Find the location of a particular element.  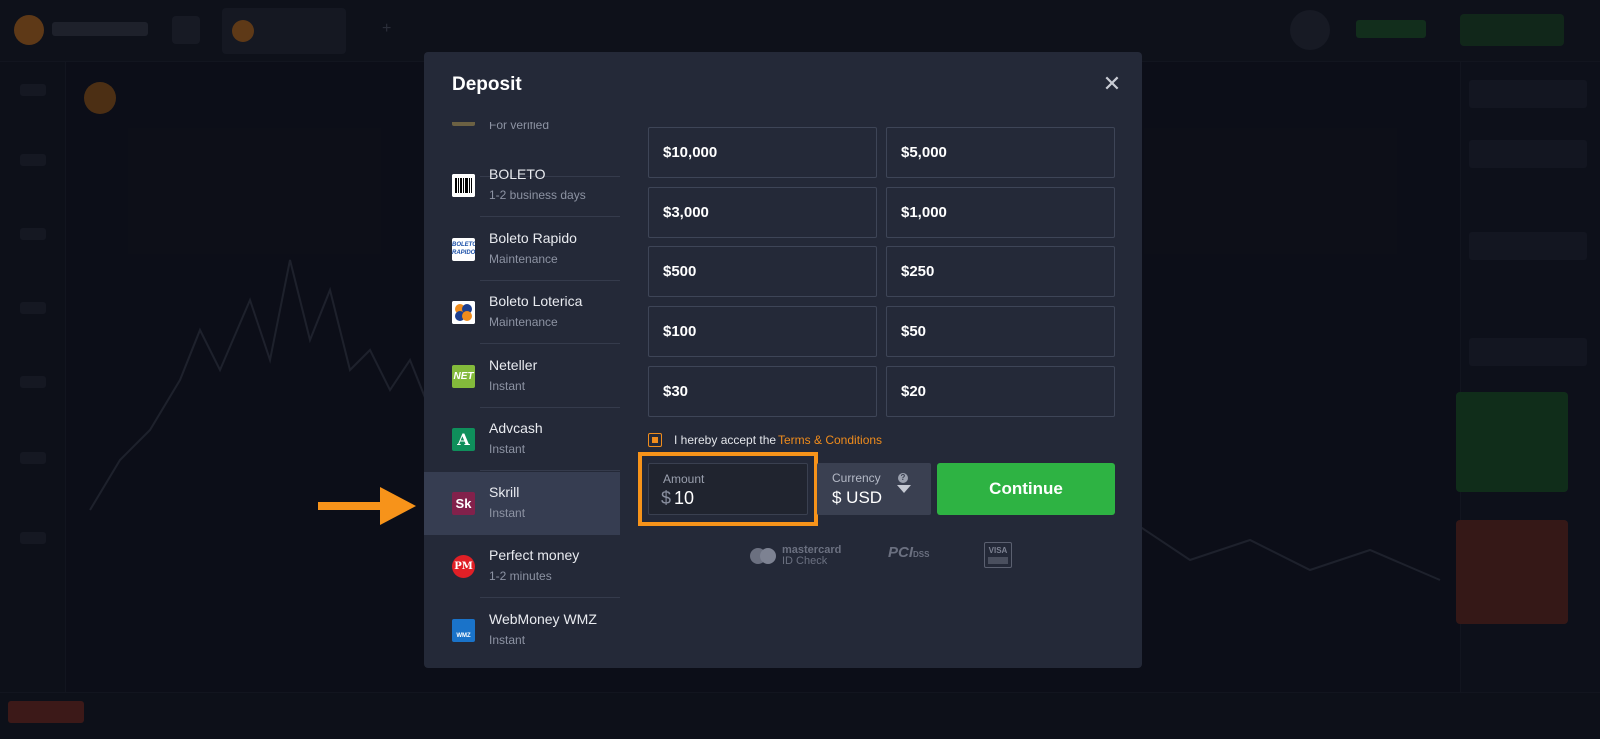

currency-label: Currency is located at coordinates (856, 478).